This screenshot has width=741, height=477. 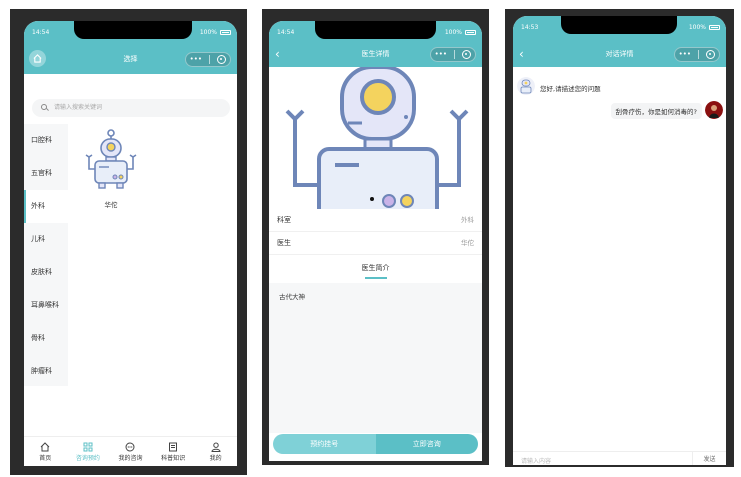 I want to click on department-value: 外科, so click(x=467, y=220).